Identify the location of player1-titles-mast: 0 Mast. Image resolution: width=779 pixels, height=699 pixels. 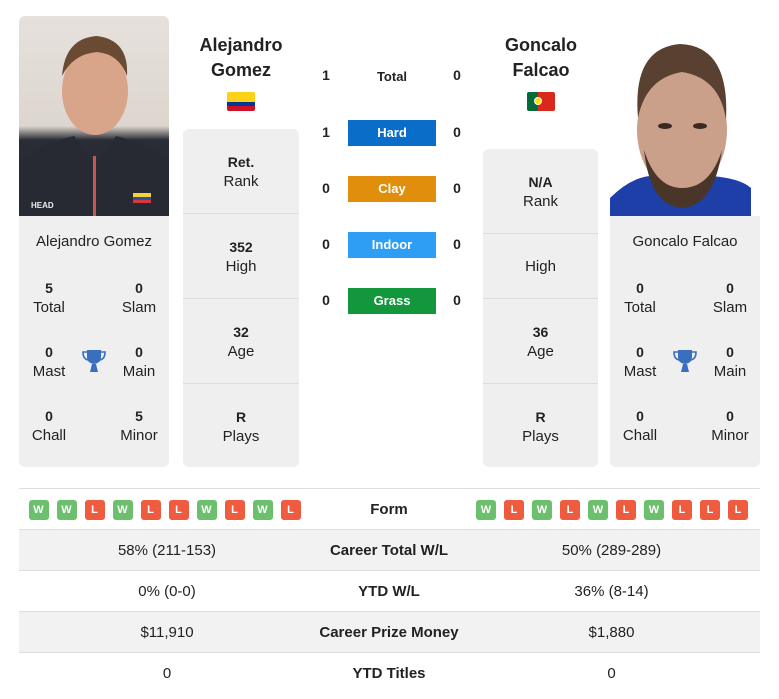
(49, 362).